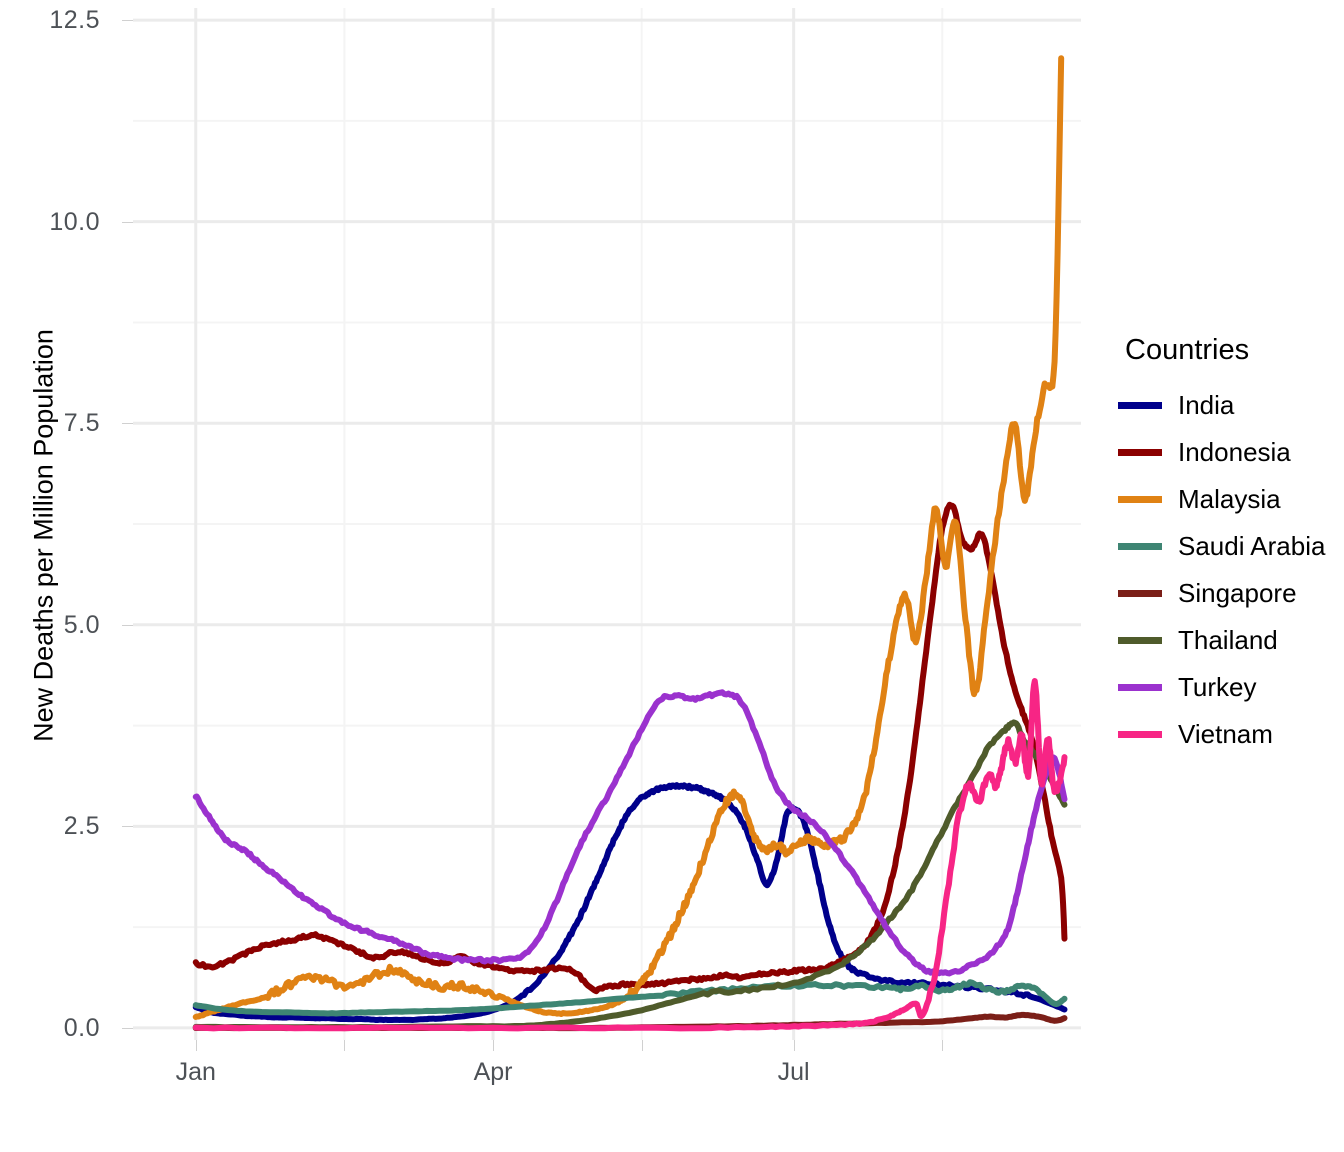 The width and height of the screenshot is (1344, 1152). Describe the element at coordinates (1206, 404) in the screenshot. I see `legend-item-label: India` at that location.